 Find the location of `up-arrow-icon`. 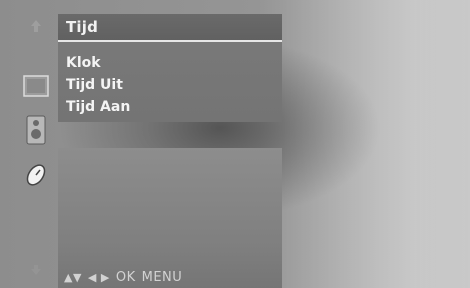

up-arrow-icon is located at coordinates (36, 26).